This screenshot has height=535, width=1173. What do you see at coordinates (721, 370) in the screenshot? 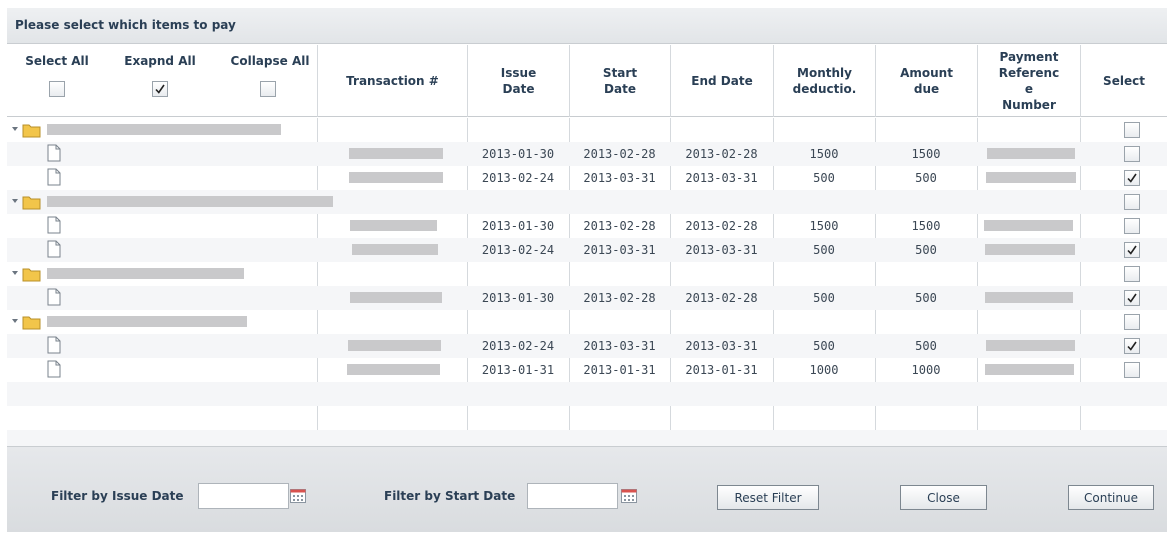
I see `end-date-cell: 2013-01-31` at bounding box center [721, 370].